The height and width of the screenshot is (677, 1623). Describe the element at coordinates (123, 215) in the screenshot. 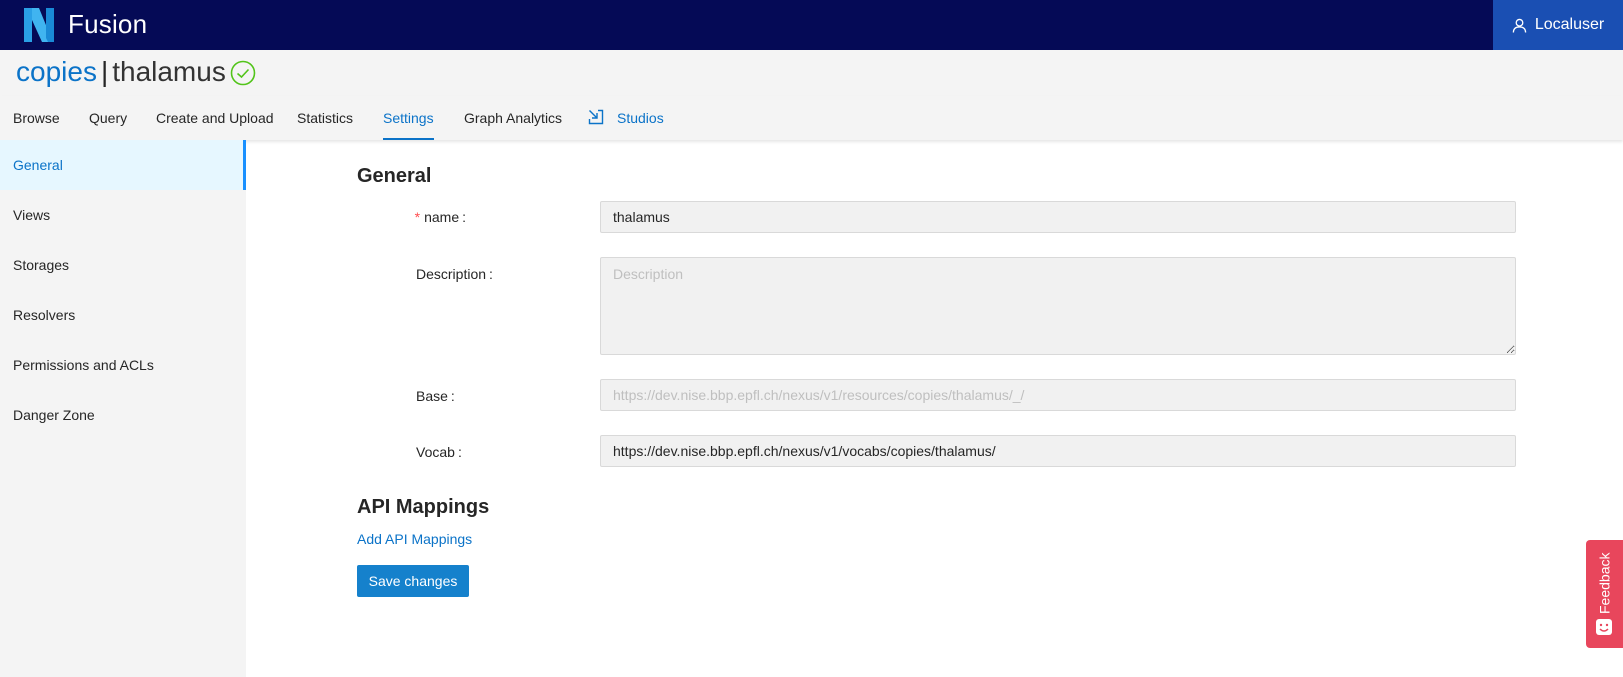

I see `sidebar-item-views: Views` at that location.